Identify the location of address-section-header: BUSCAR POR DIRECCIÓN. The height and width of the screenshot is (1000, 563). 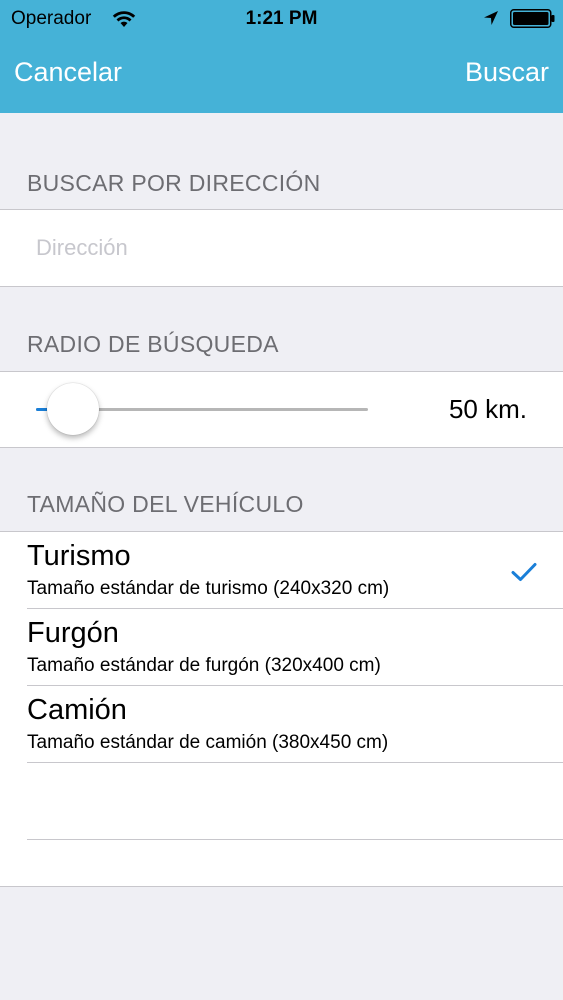
(174, 183).